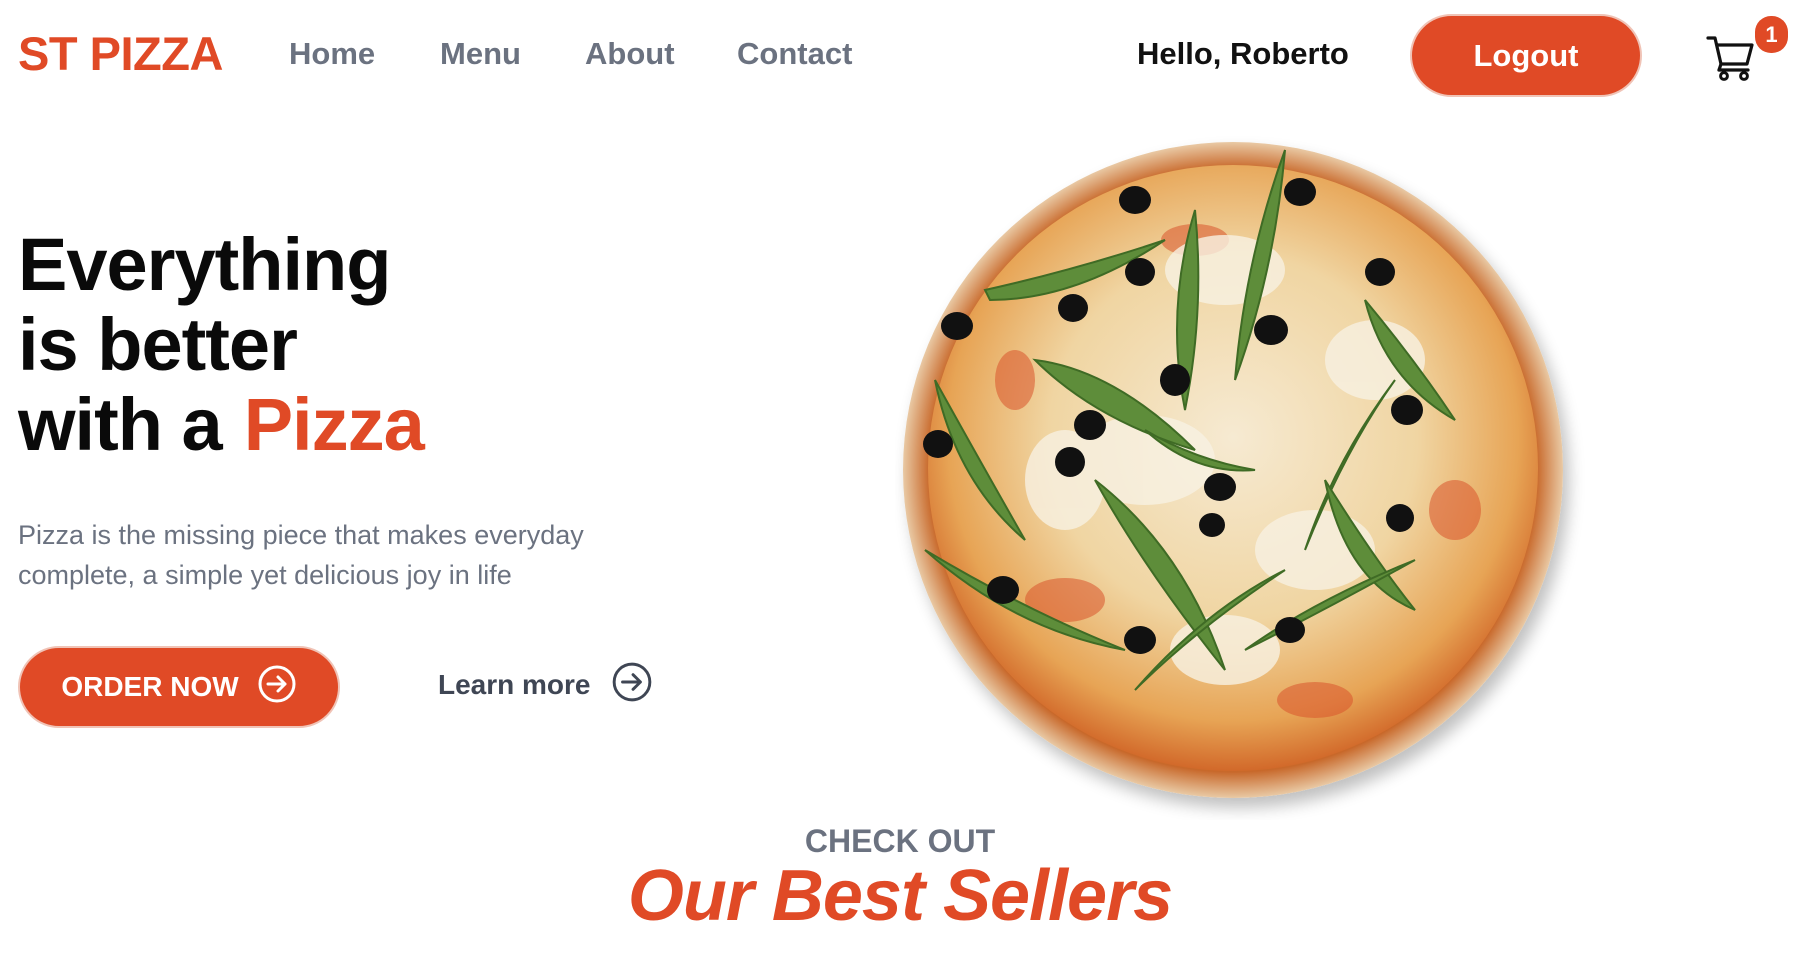  I want to click on best-sellers-title: Our Best Sellers, so click(900, 896).